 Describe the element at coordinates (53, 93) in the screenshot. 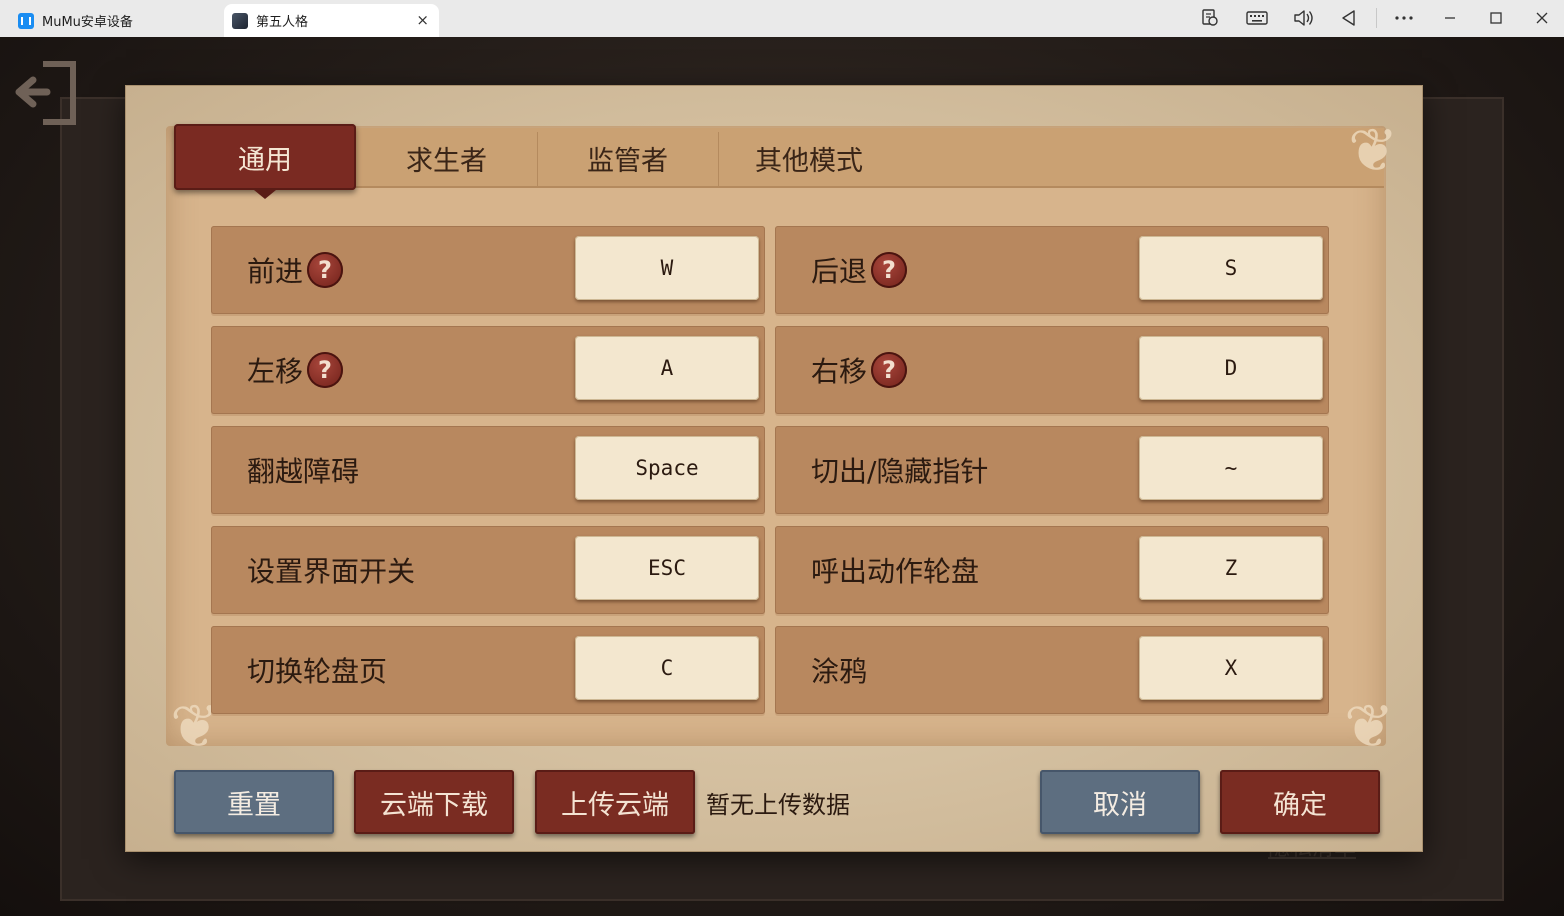

I see `exit-door-icon` at that location.